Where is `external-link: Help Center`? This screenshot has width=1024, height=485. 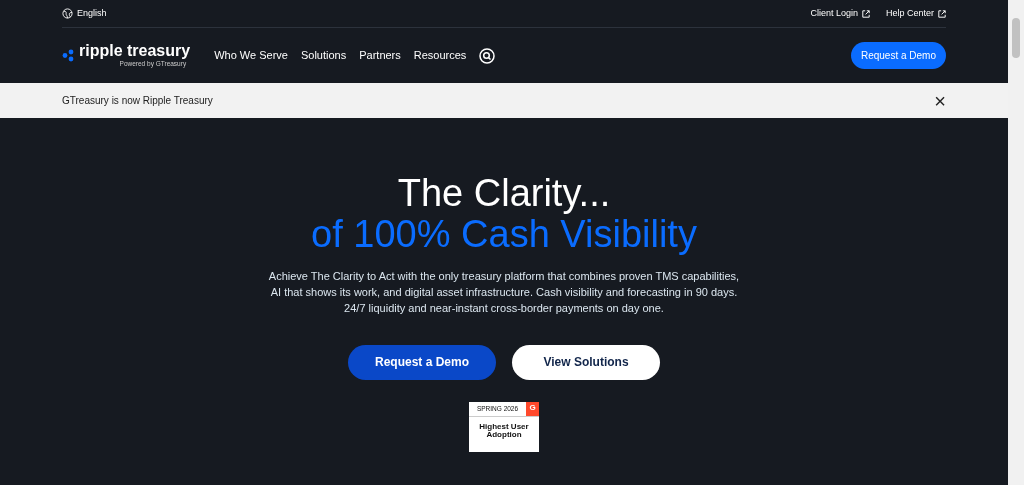 external-link: Help Center is located at coordinates (915, 13).